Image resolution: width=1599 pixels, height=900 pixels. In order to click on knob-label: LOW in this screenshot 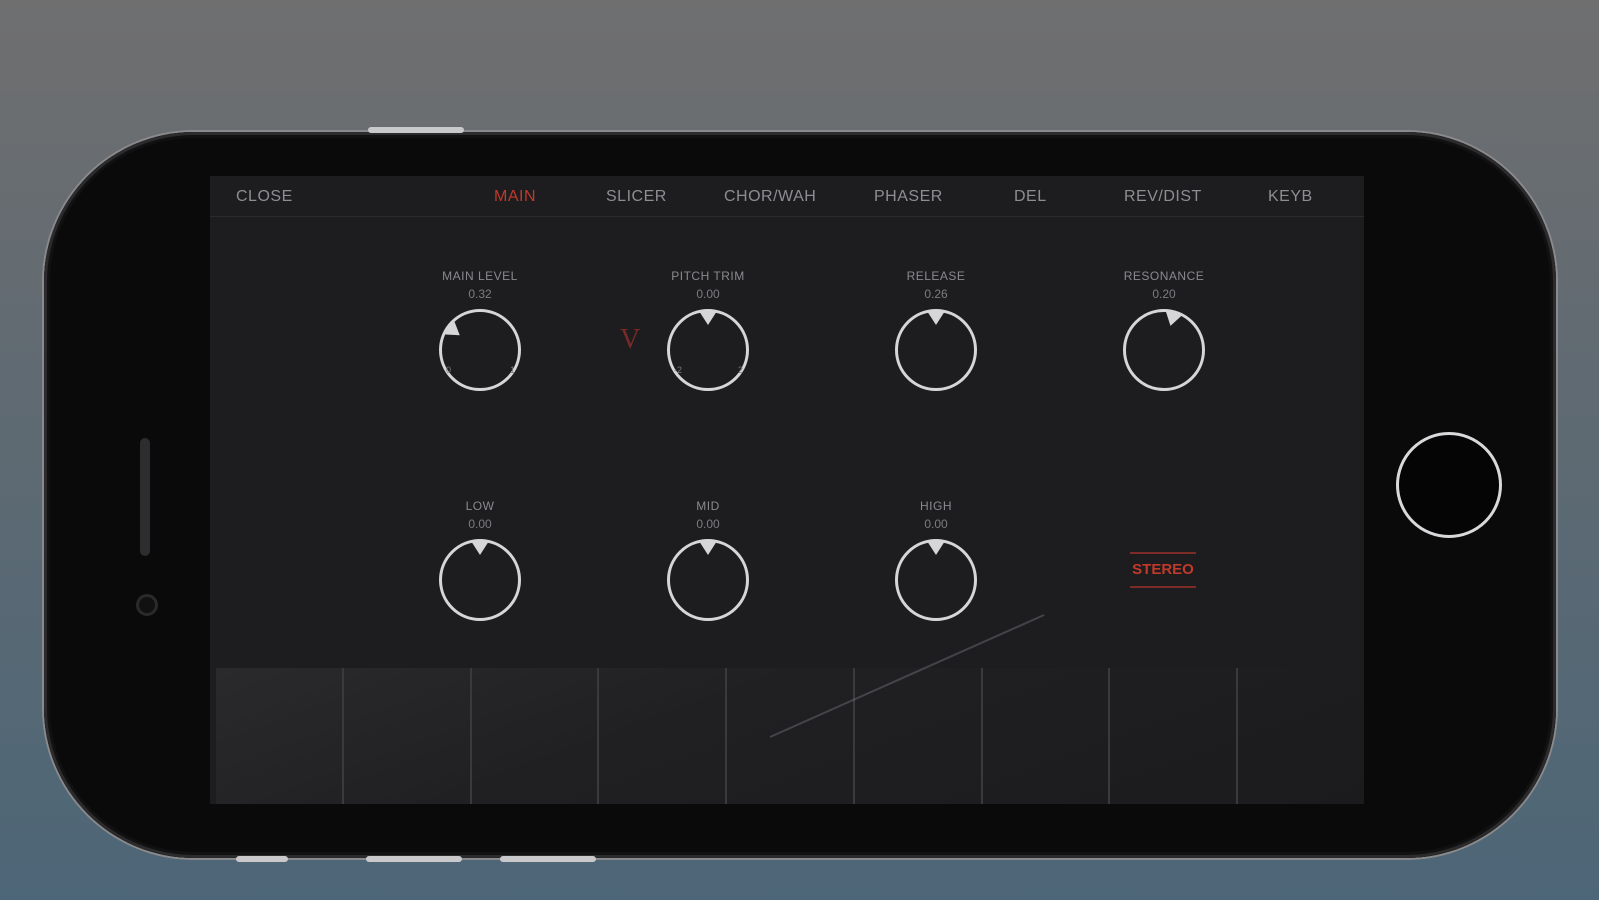, I will do `click(480, 506)`.